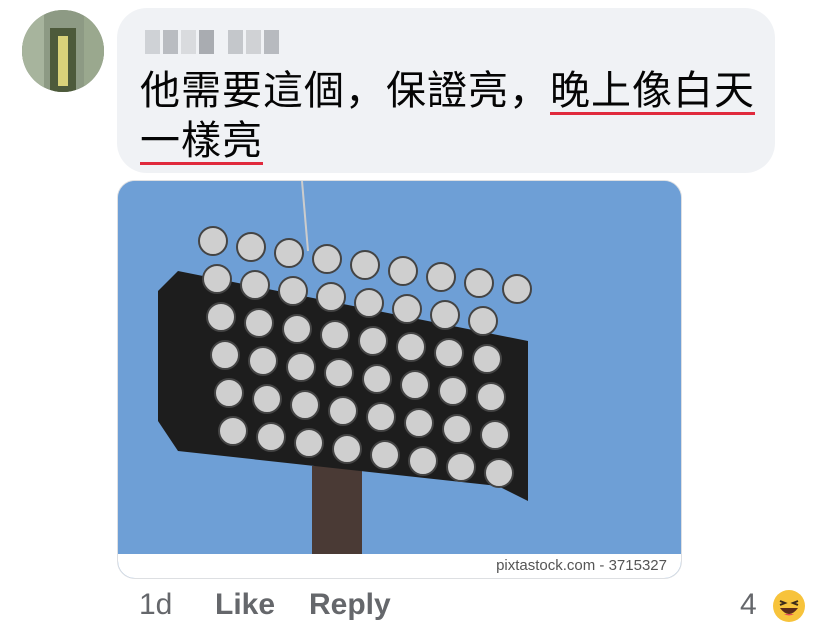 This screenshot has width=828, height=632. I want to click on photo-caption: pixtastock.com - 3715327, so click(399, 566).